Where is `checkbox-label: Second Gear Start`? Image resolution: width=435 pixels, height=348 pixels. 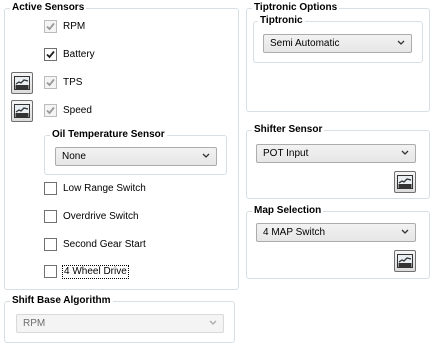 checkbox-label: Second Gear Start is located at coordinates (104, 244).